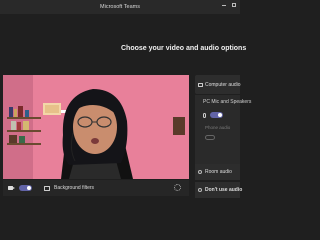 The width and height of the screenshot is (320, 240). Describe the element at coordinates (217, 127) in the screenshot. I see `phone-audio-option: Phone audio` at that location.